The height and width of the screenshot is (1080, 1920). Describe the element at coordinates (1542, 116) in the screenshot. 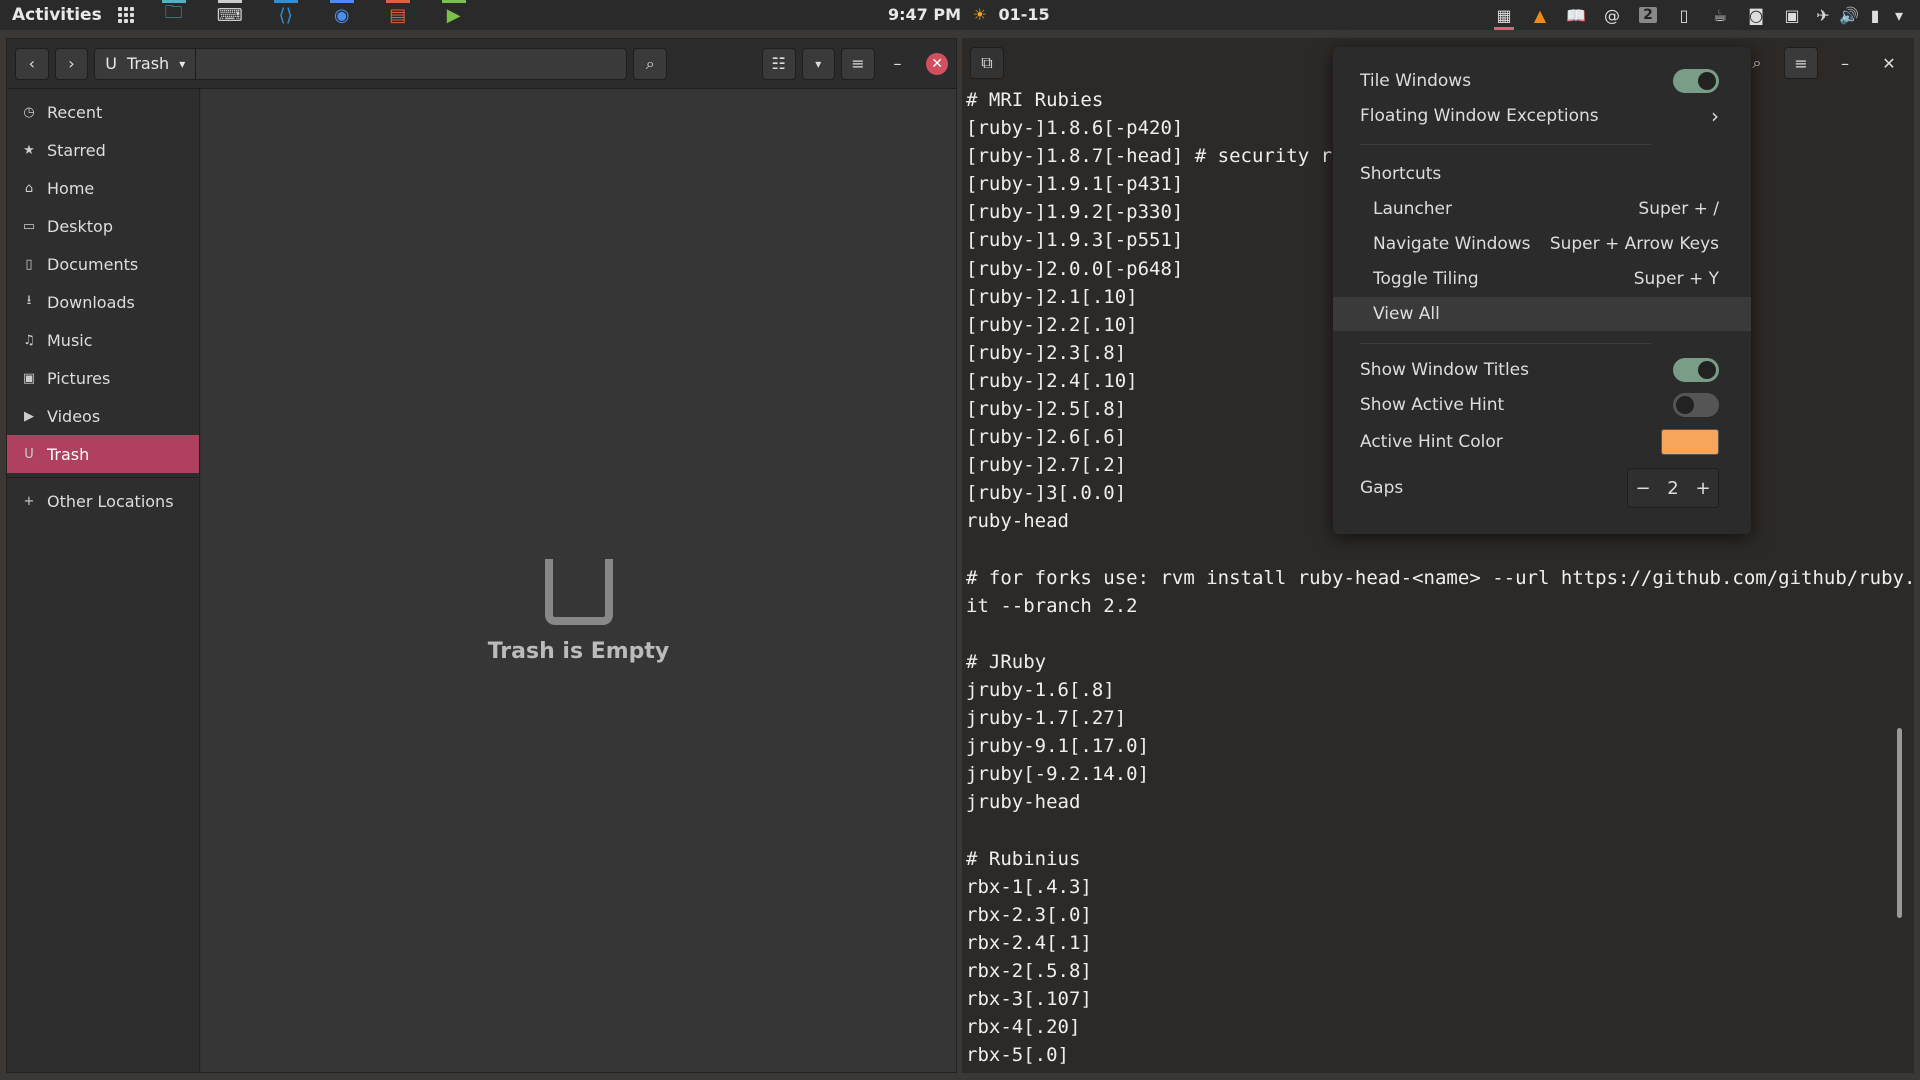

I see `floating-exceptions-row: Floating Window Exceptions ›` at that location.